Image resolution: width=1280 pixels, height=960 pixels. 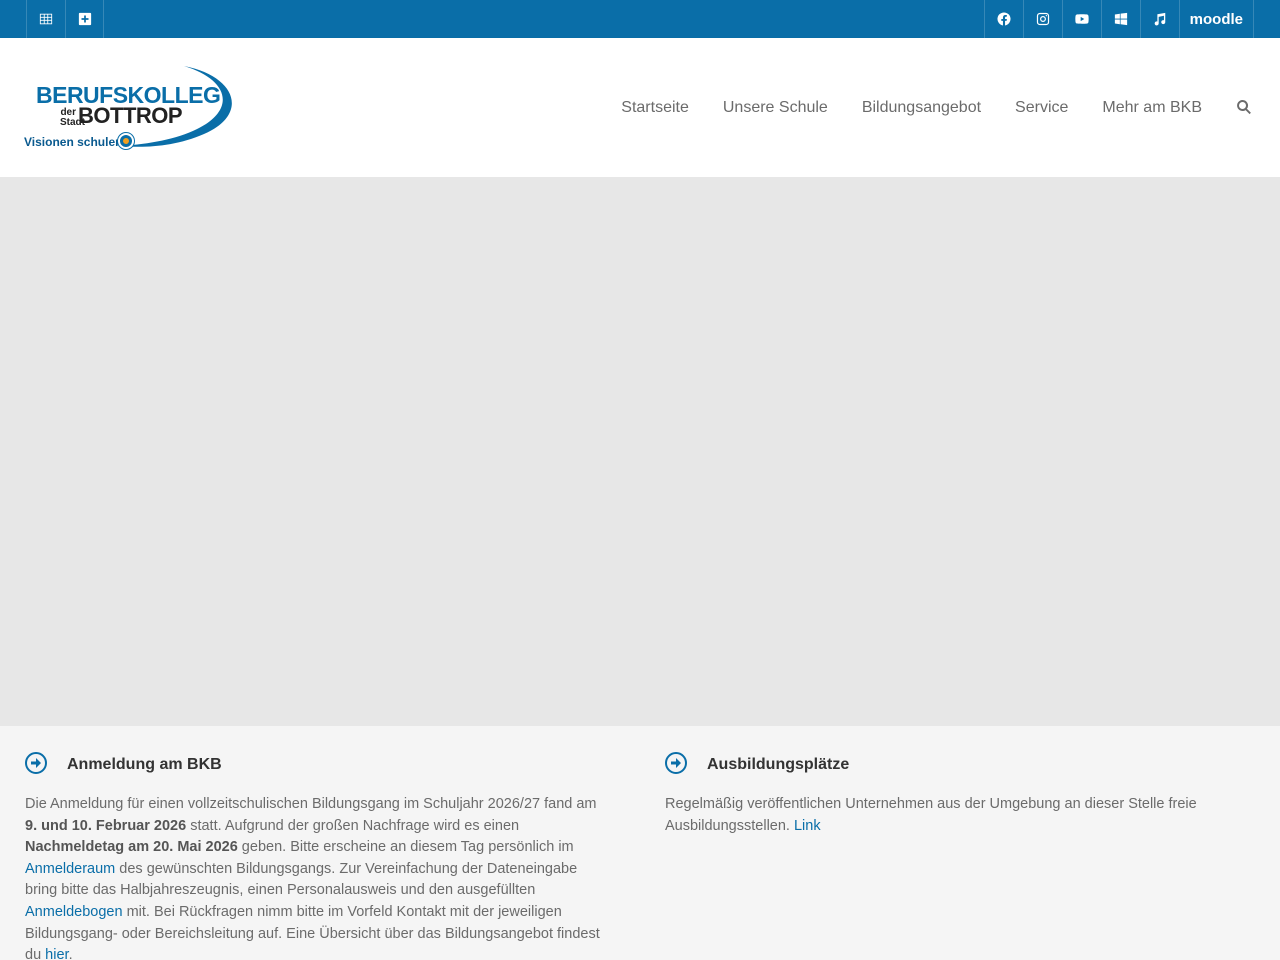 I want to click on top-bar: moodle, so click(x=640, y=19).